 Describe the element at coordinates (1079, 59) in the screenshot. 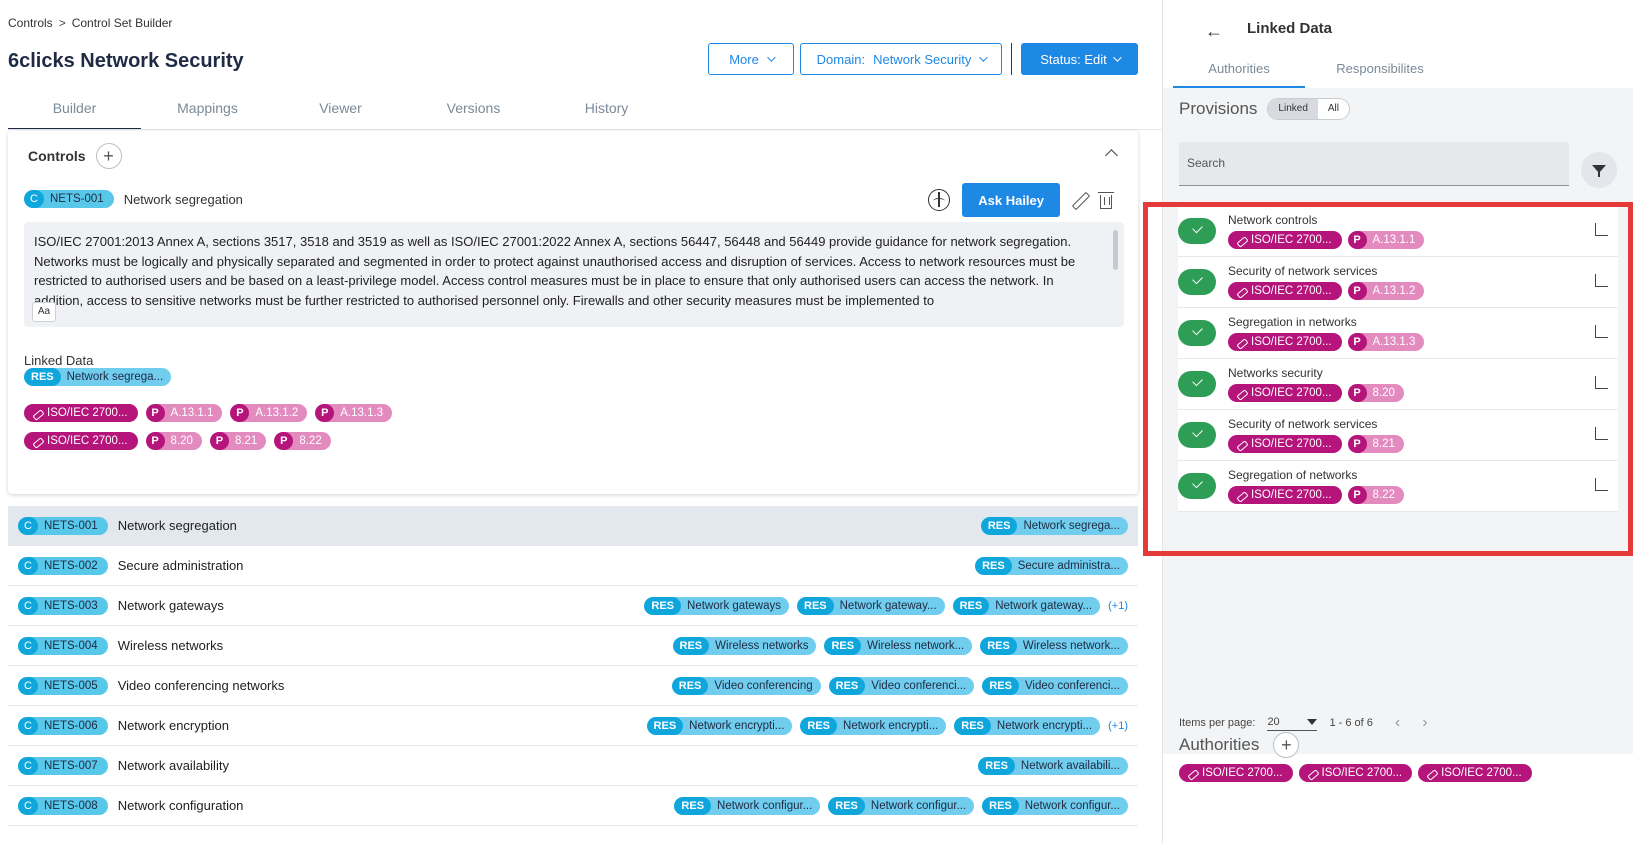

I see `status-button: Status: Edit` at that location.